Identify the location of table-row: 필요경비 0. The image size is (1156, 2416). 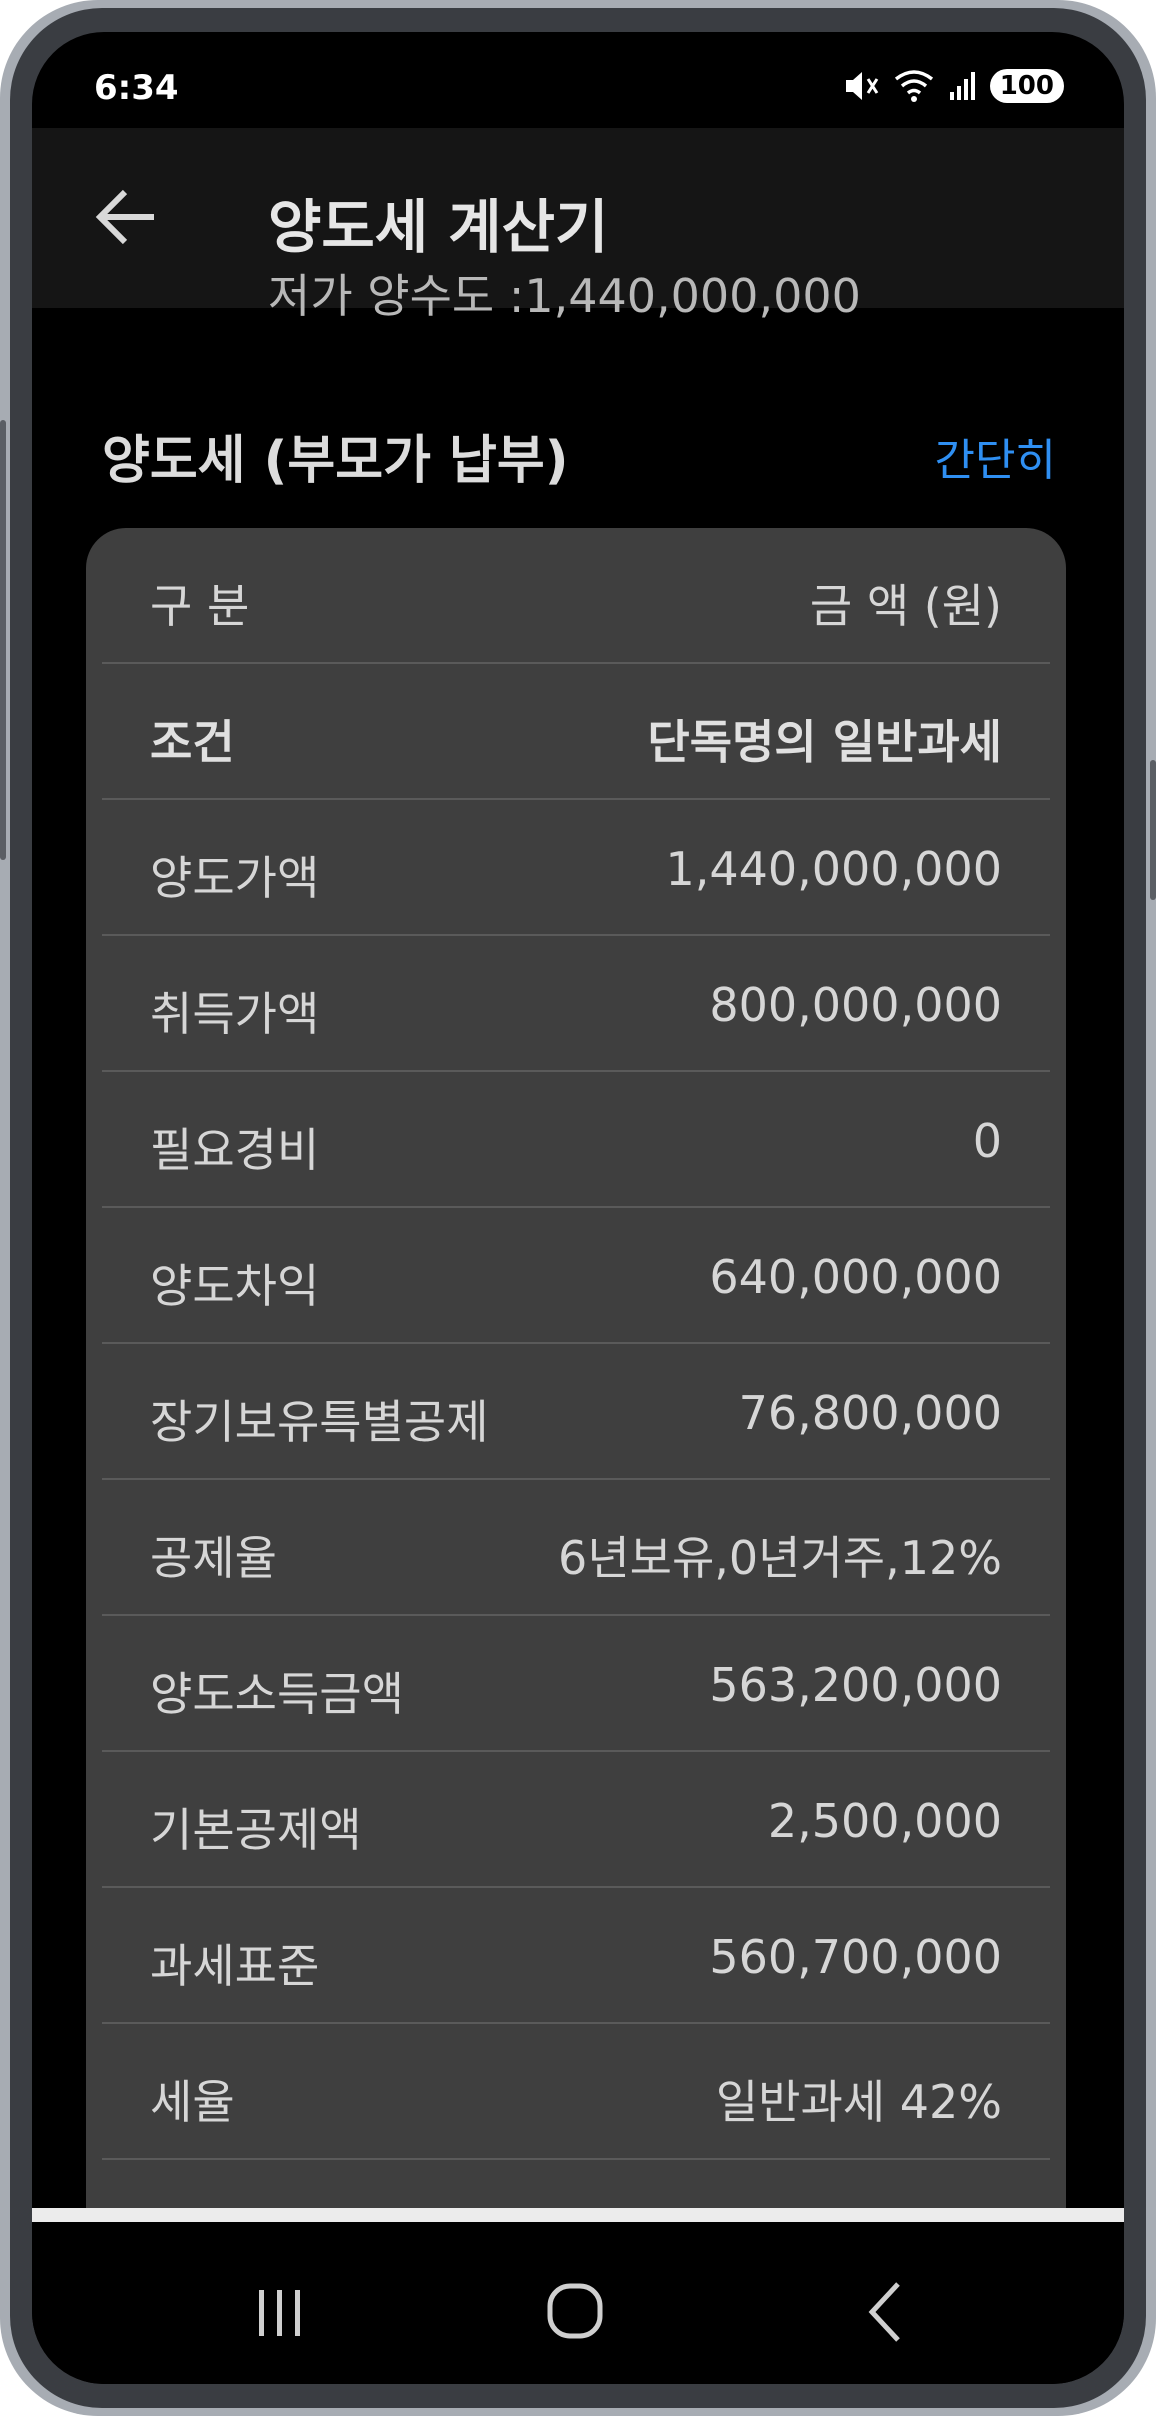
(576, 1140).